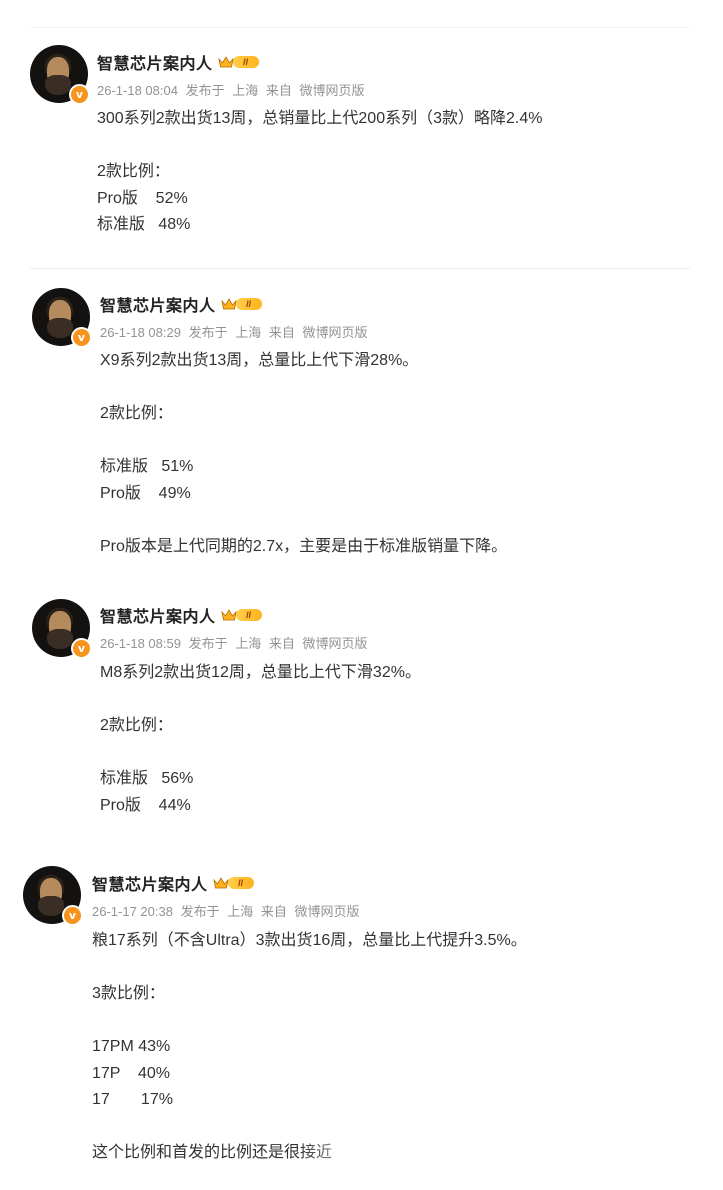 The height and width of the screenshot is (1190, 723). I want to click on content-line: Pro版 52%, so click(142, 198).